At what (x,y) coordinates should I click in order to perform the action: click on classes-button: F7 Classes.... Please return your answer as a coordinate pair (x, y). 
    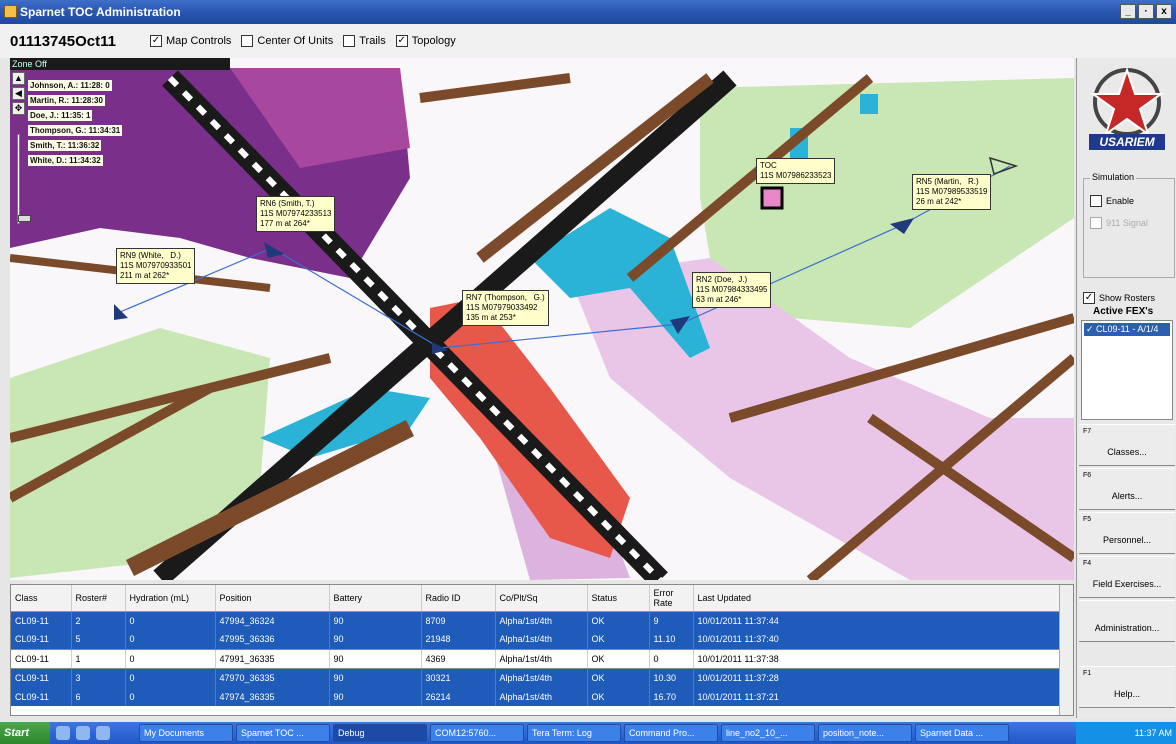
    Looking at the image, I should click on (1127, 445).